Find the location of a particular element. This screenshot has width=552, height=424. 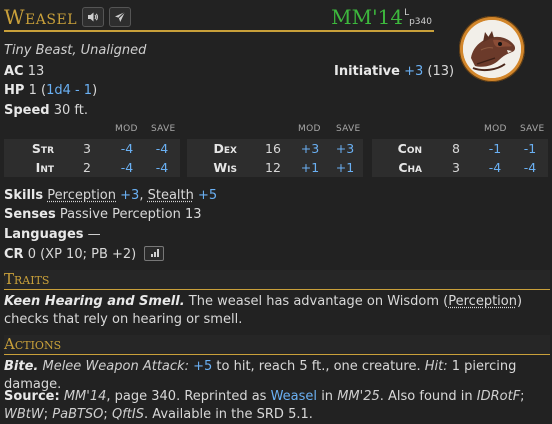

reprint-book: MM'25 is located at coordinates (358, 396).